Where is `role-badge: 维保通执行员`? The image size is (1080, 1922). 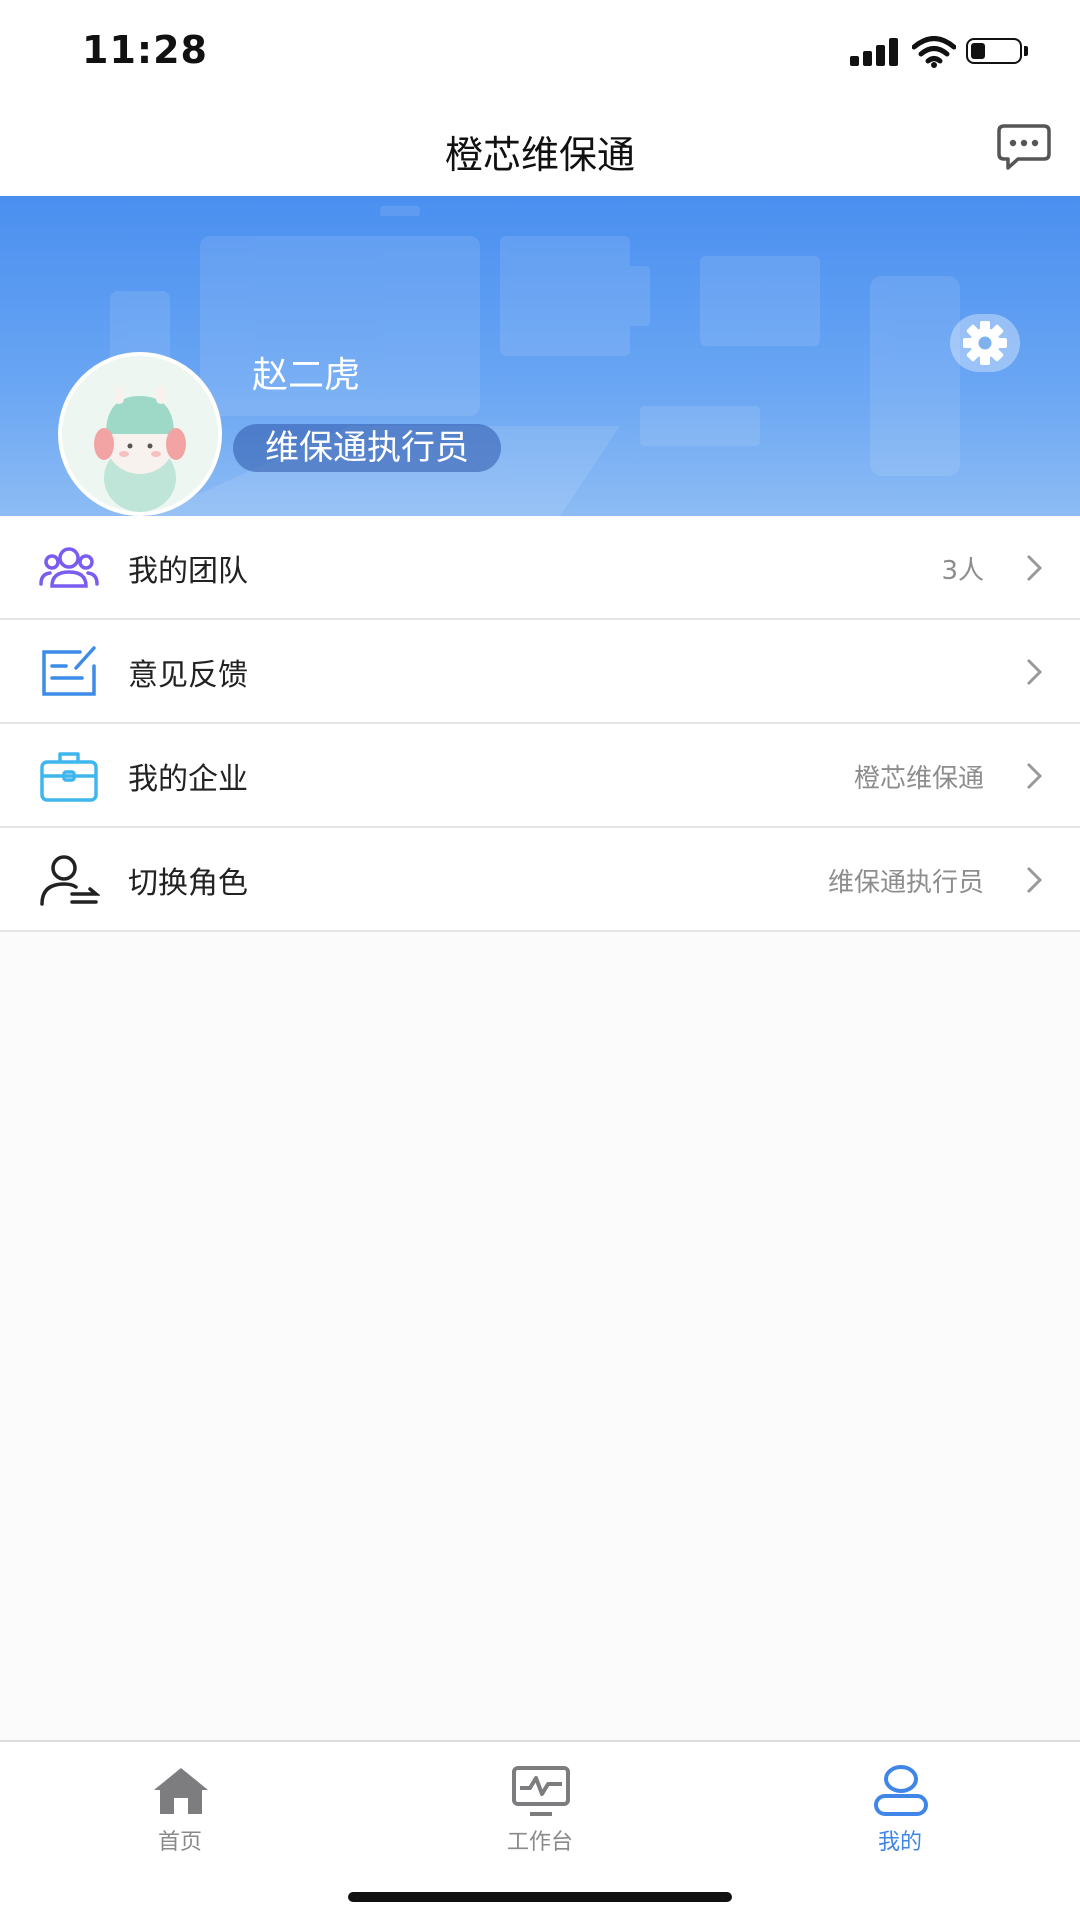 role-badge: 维保通执行员 is located at coordinates (367, 448).